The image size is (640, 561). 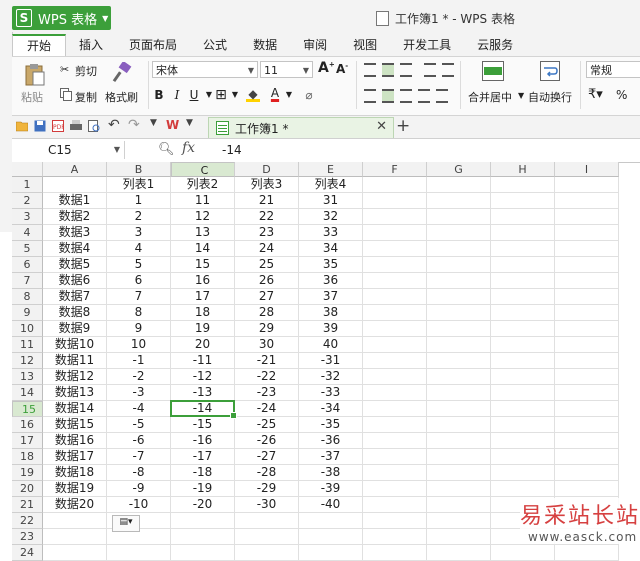 What do you see at coordinates (203, 537) in the screenshot?
I see `cell-c23` at bounding box center [203, 537].